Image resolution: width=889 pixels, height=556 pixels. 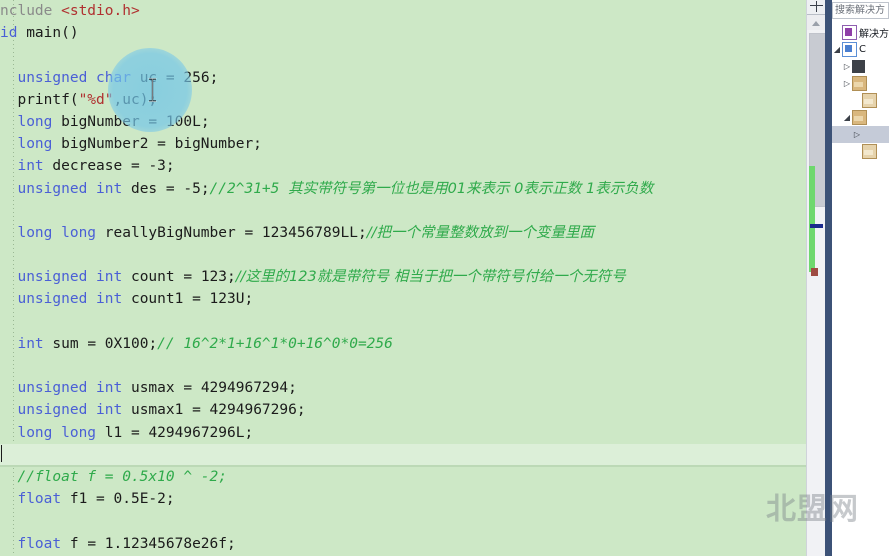 What do you see at coordinates (196, 77) in the screenshot?
I see `code-token-num: 256` at bounding box center [196, 77].